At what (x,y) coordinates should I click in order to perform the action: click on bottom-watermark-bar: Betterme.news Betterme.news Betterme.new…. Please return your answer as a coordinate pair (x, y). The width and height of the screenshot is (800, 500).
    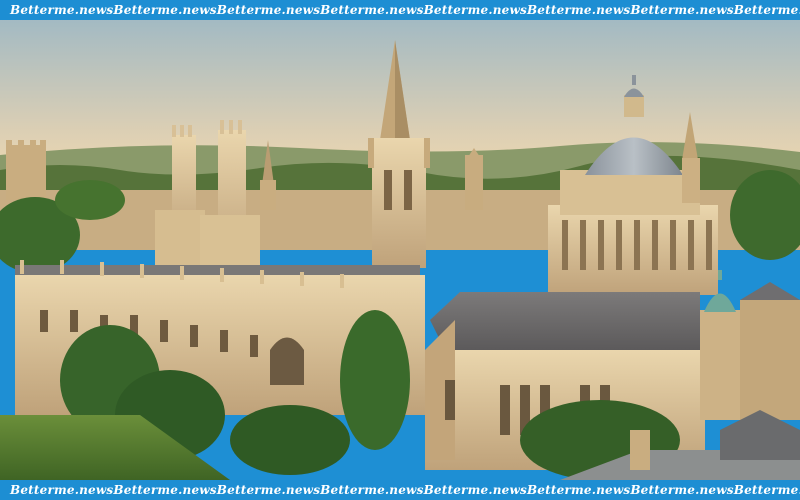
    Looking at the image, I should click on (400, 490).